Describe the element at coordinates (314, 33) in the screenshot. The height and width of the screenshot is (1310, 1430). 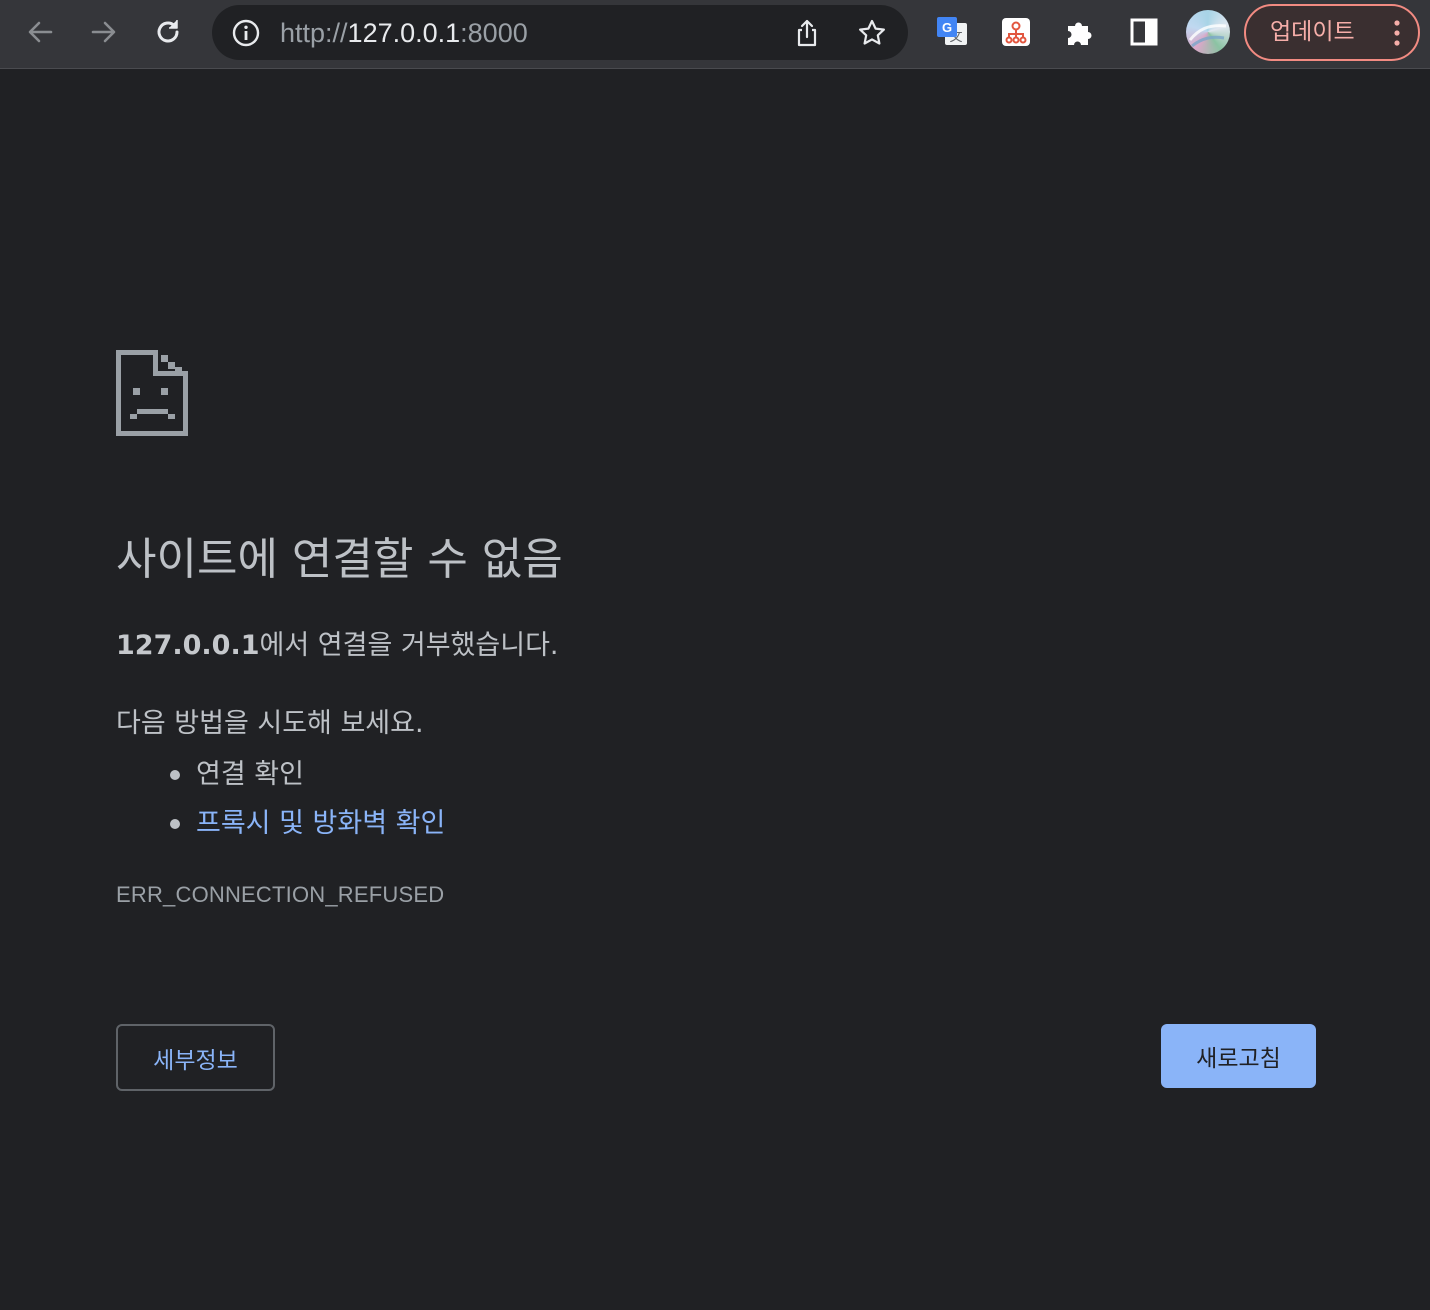
I see `url-scheme: http://` at that location.